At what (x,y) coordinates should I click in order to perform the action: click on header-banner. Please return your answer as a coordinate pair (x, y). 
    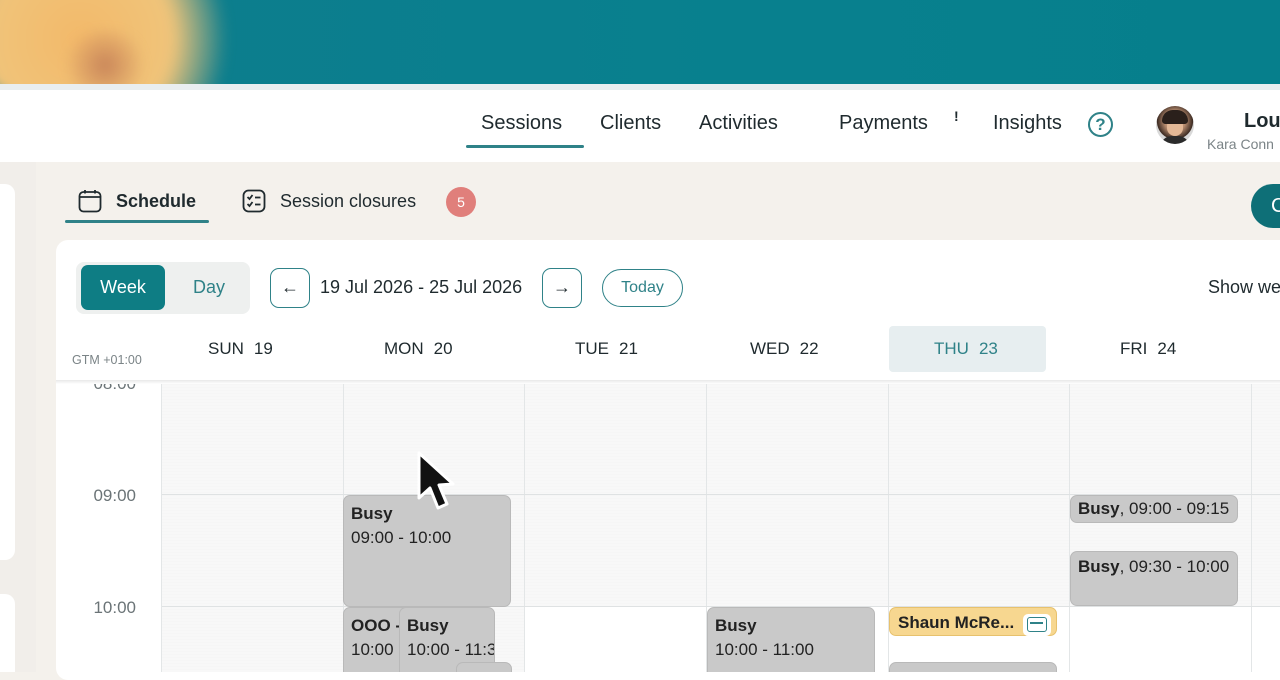
    Looking at the image, I should click on (640, 42).